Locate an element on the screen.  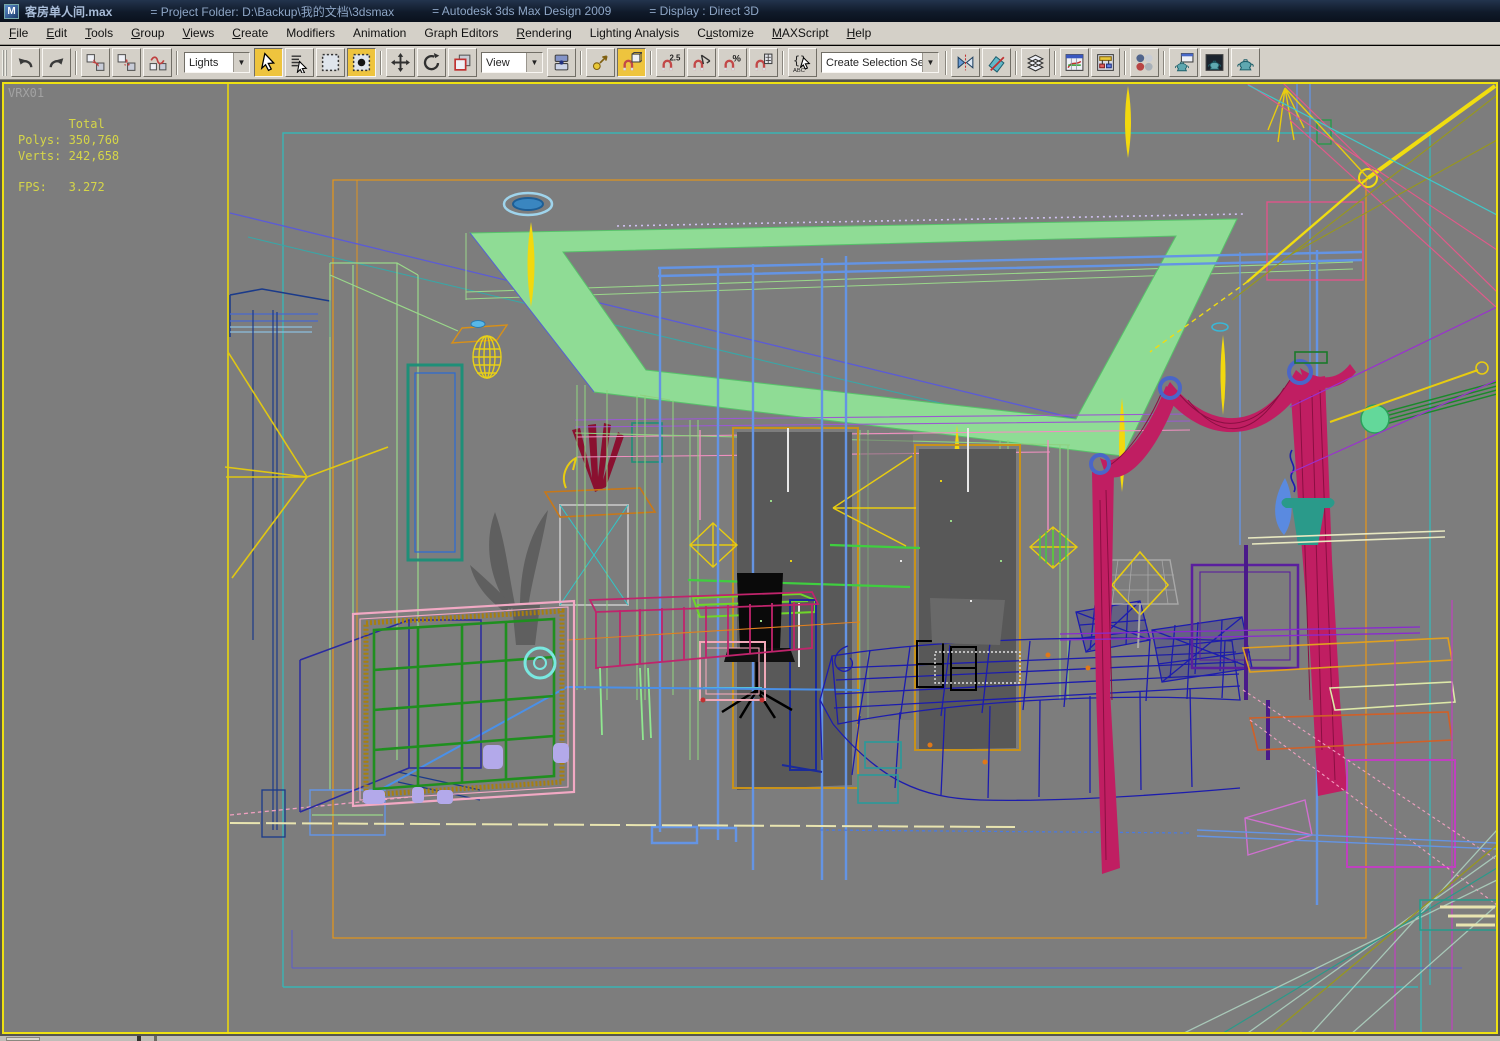
scale-icon is located at coordinates (462, 62).